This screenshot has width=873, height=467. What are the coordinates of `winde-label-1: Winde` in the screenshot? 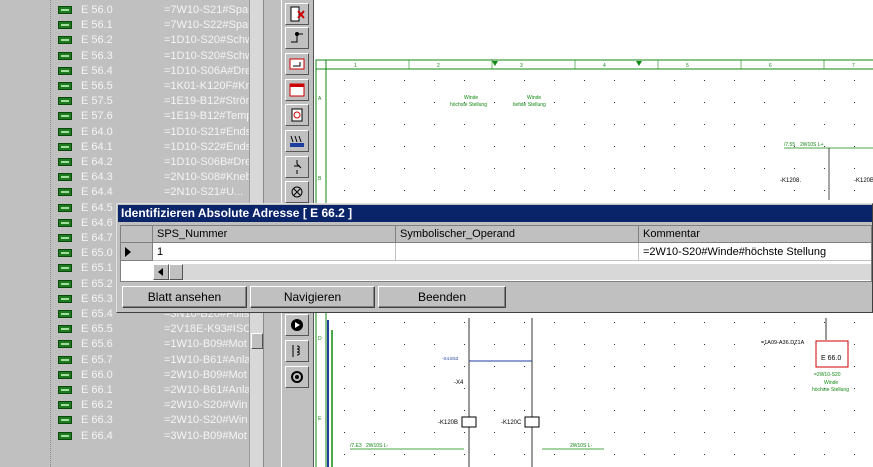 It's located at (471, 98).